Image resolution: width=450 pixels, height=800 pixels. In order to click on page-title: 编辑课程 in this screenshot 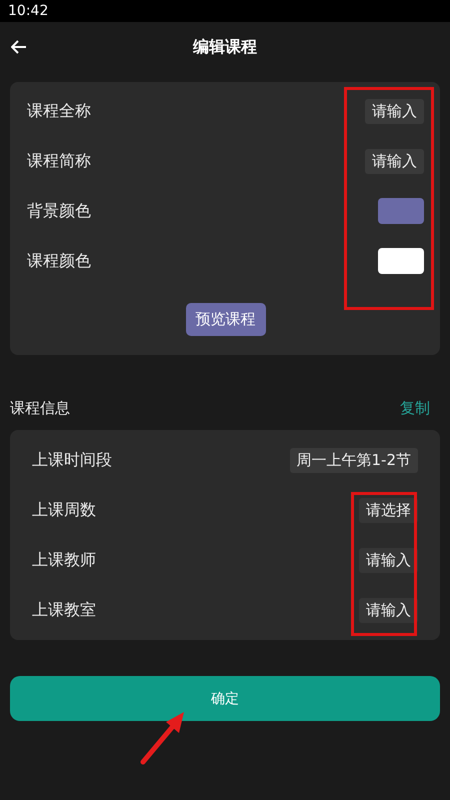, I will do `click(225, 47)`.